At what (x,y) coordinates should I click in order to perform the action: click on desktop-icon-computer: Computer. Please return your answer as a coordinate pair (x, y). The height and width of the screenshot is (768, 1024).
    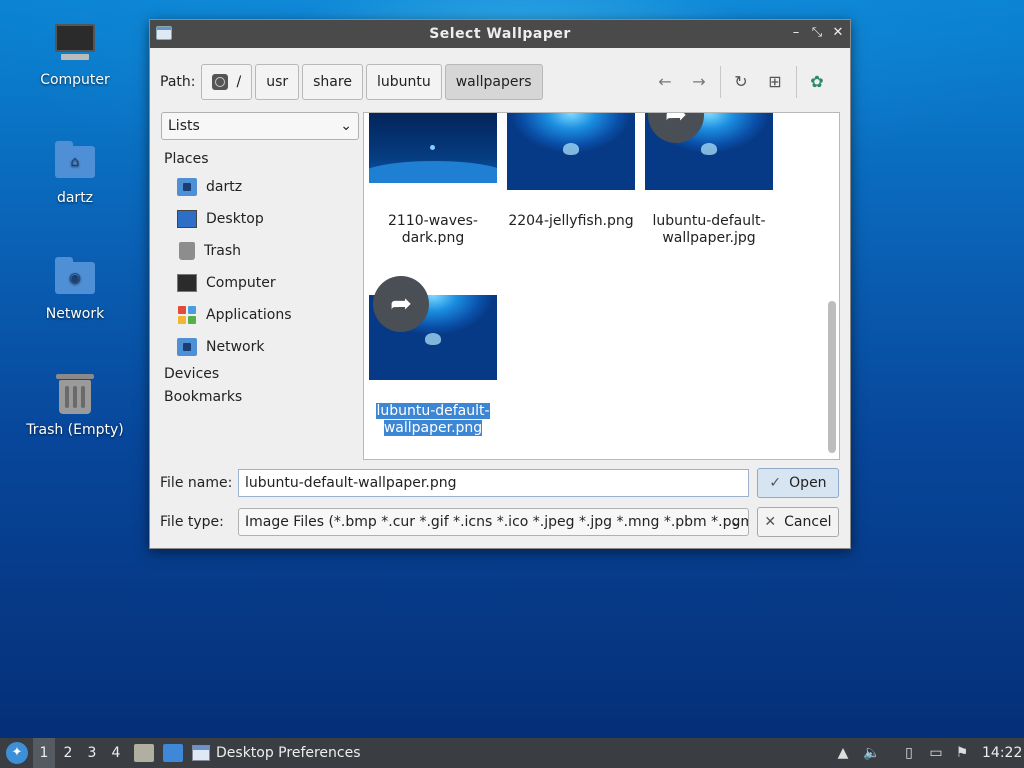
    Looking at the image, I should click on (75, 55).